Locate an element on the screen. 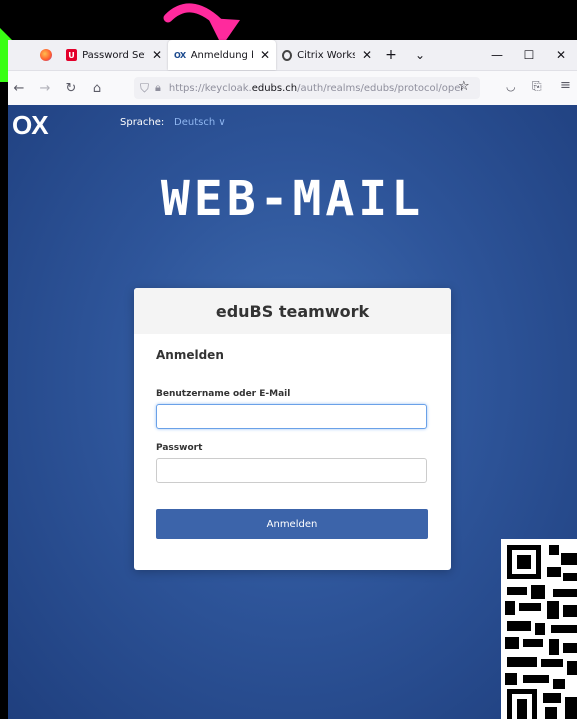  bookmark-star-icon: ☆ is located at coordinates (464, 86).